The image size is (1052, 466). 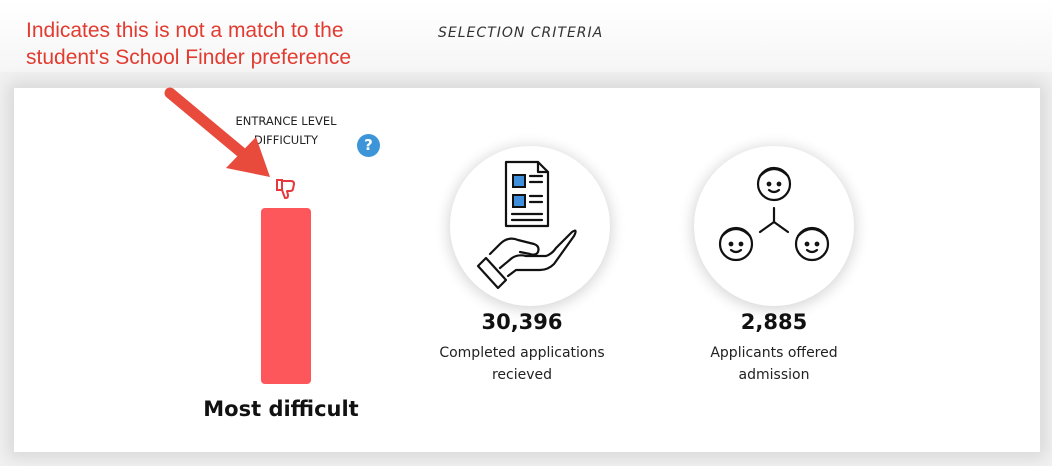 What do you see at coordinates (285, 189) in the screenshot?
I see `thumbs-down-icon` at bounding box center [285, 189].